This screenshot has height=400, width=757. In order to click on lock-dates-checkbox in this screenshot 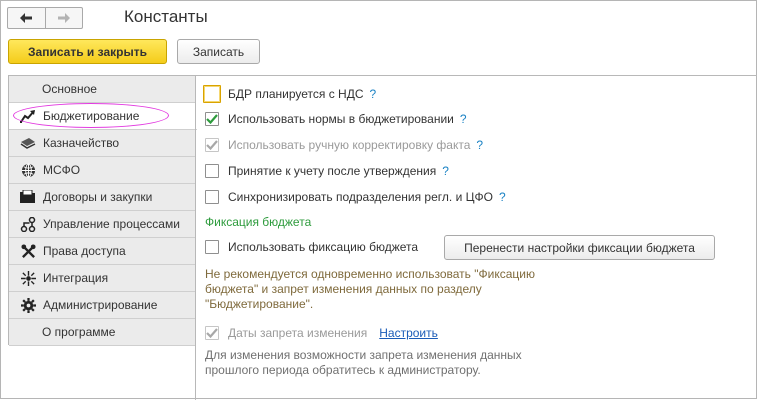, I will do `click(212, 333)`.